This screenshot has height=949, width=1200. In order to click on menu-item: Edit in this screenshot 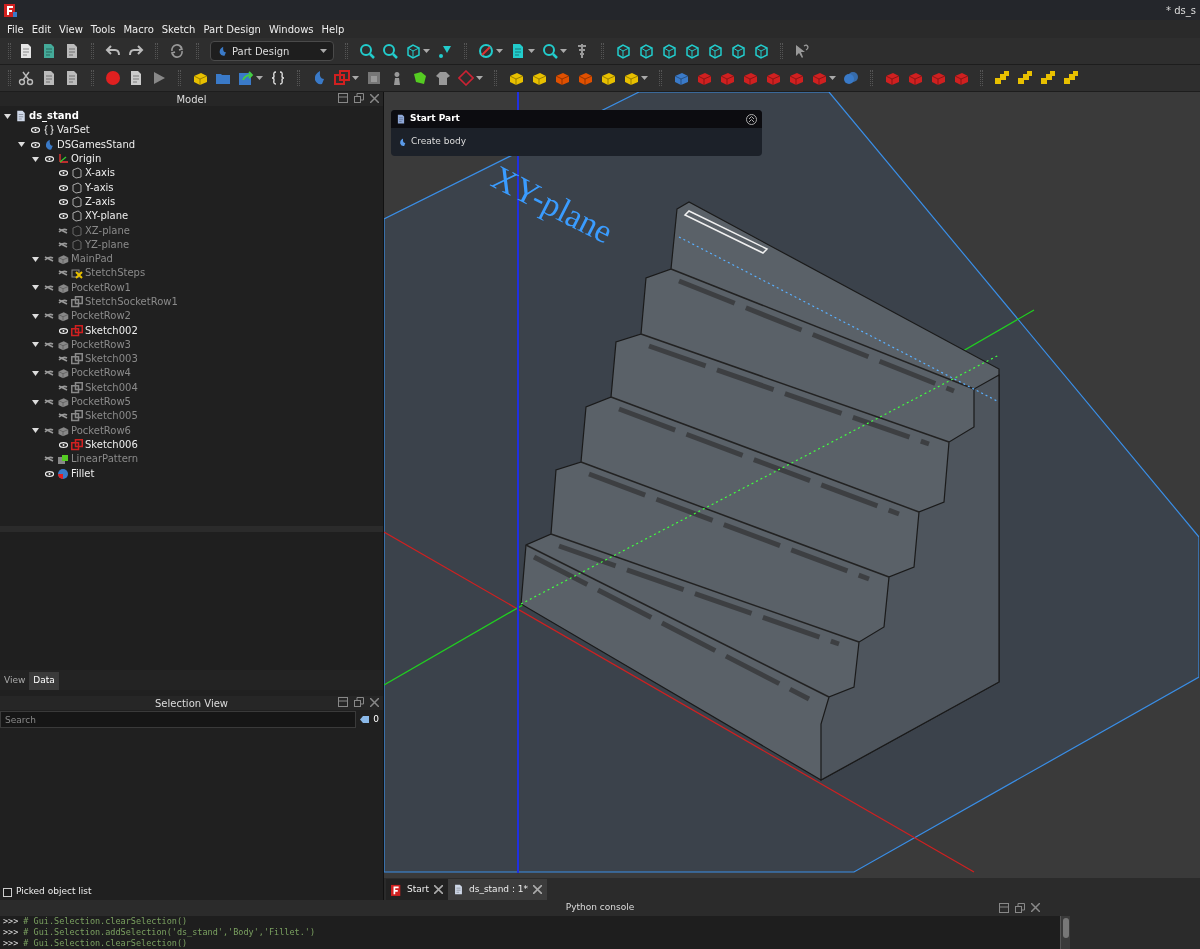, I will do `click(41, 29)`.